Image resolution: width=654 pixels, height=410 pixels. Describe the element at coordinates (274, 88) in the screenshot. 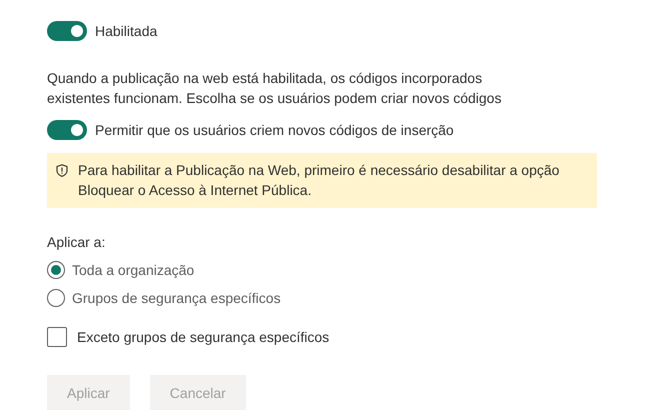

I see `description-text: Quando a publicação na web está habilitada, os códigos incorporados existentes funcionam. Escolha se os usuários podem criar novos códigos` at that location.